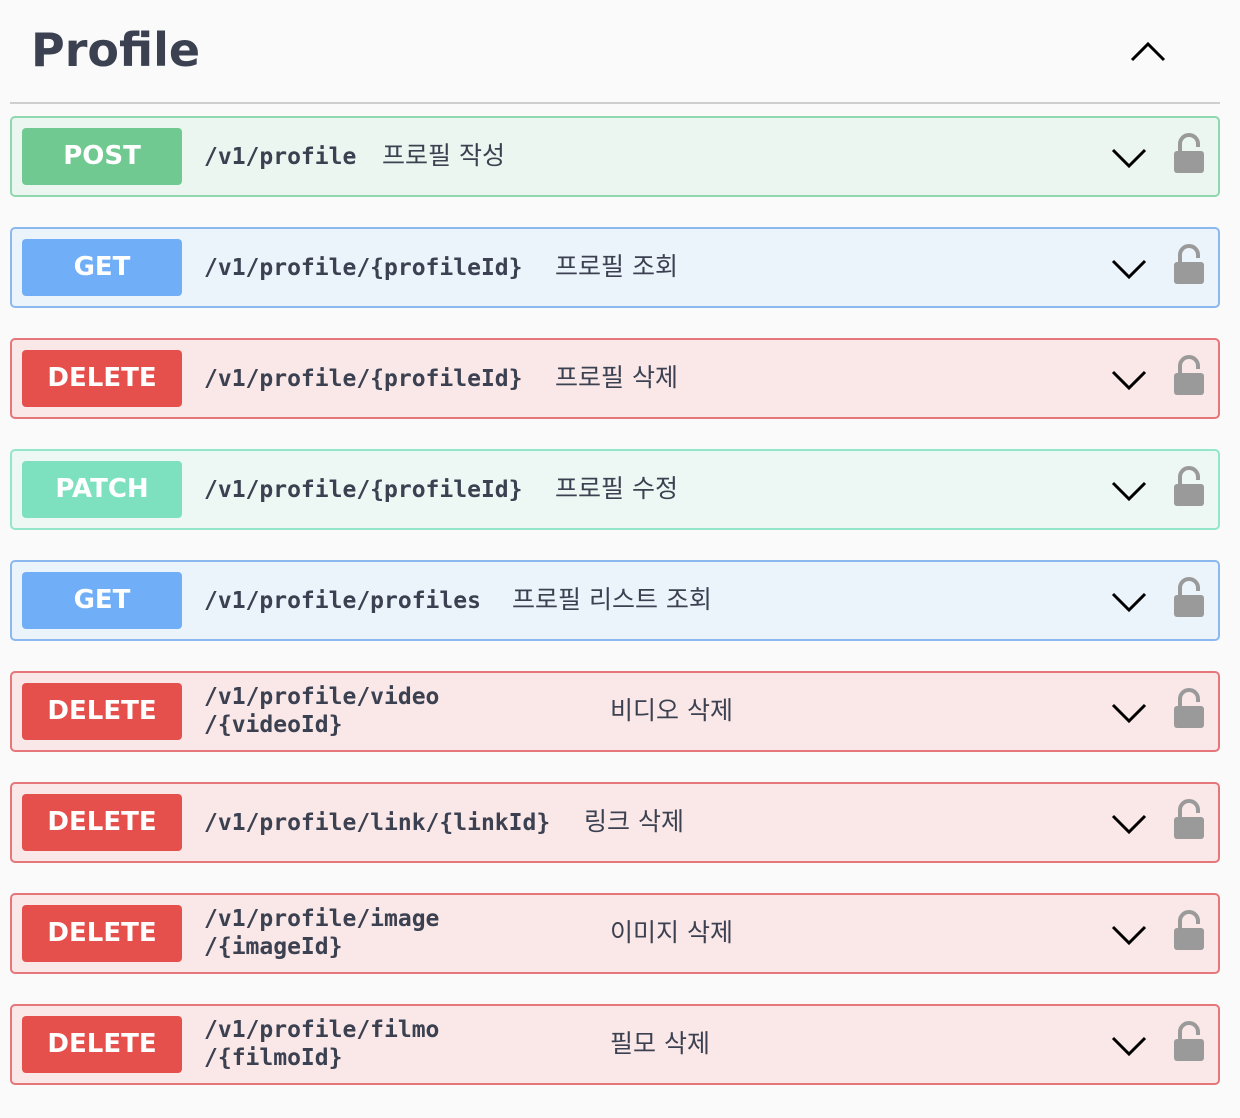  I want to click on endpoint-path: /v1/profile/profiles, so click(342, 601).